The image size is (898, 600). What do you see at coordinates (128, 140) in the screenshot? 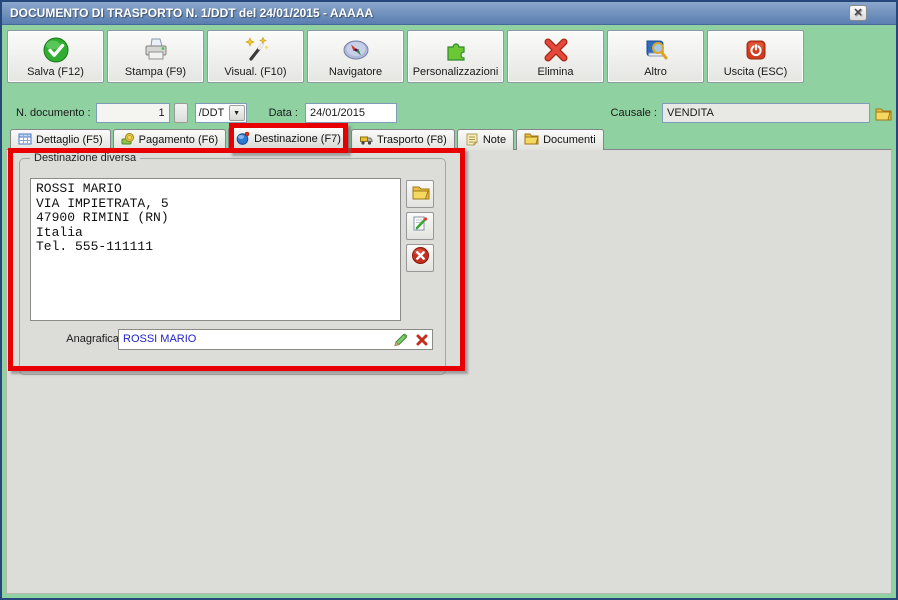
I see `coins-icon` at bounding box center [128, 140].